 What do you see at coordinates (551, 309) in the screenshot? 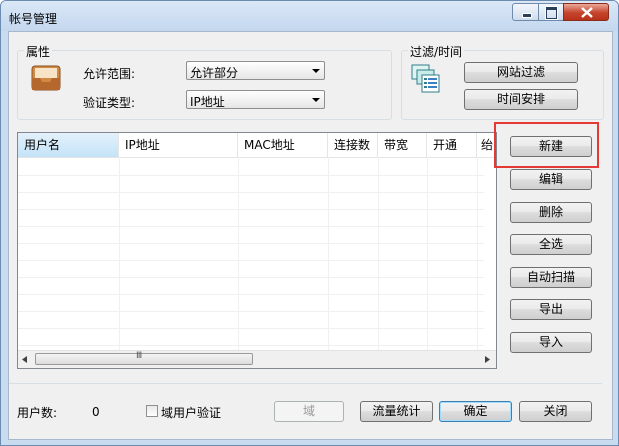
I see `export-button: 导出` at bounding box center [551, 309].